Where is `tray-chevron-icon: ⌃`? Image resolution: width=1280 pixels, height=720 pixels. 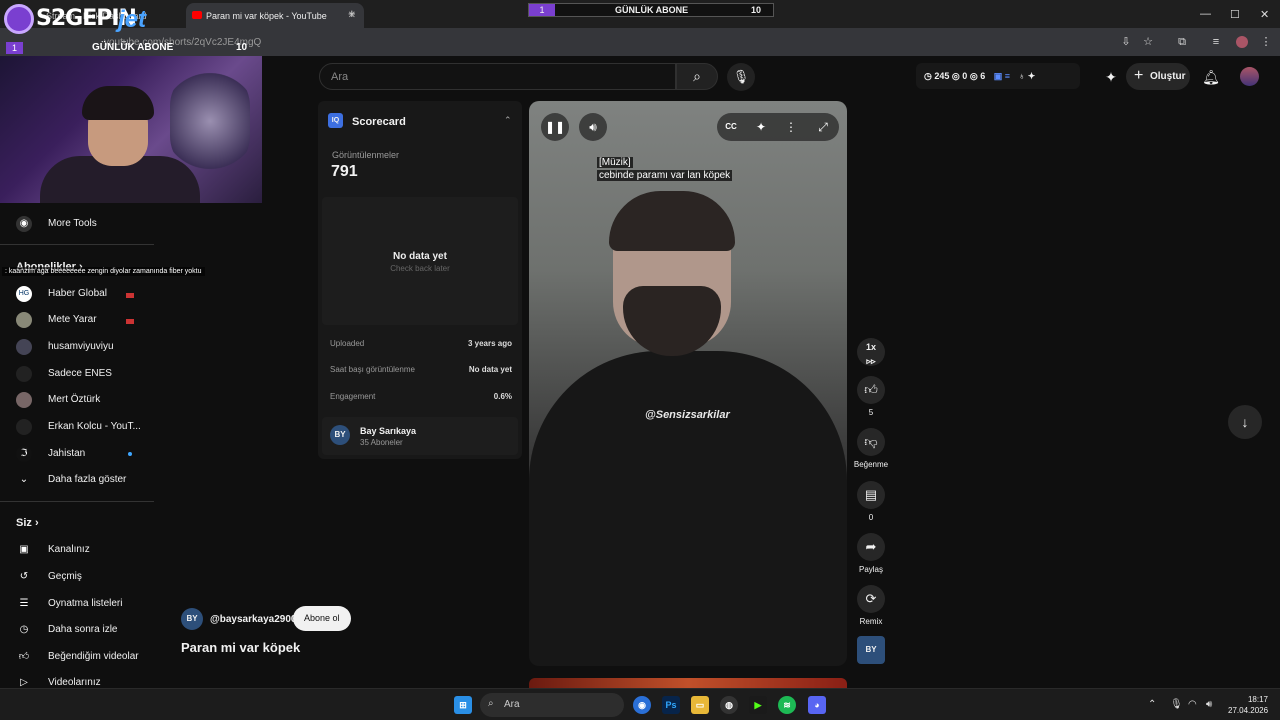 tray-chevron-icon: ⌃ is located at coordinates (1152, 704).